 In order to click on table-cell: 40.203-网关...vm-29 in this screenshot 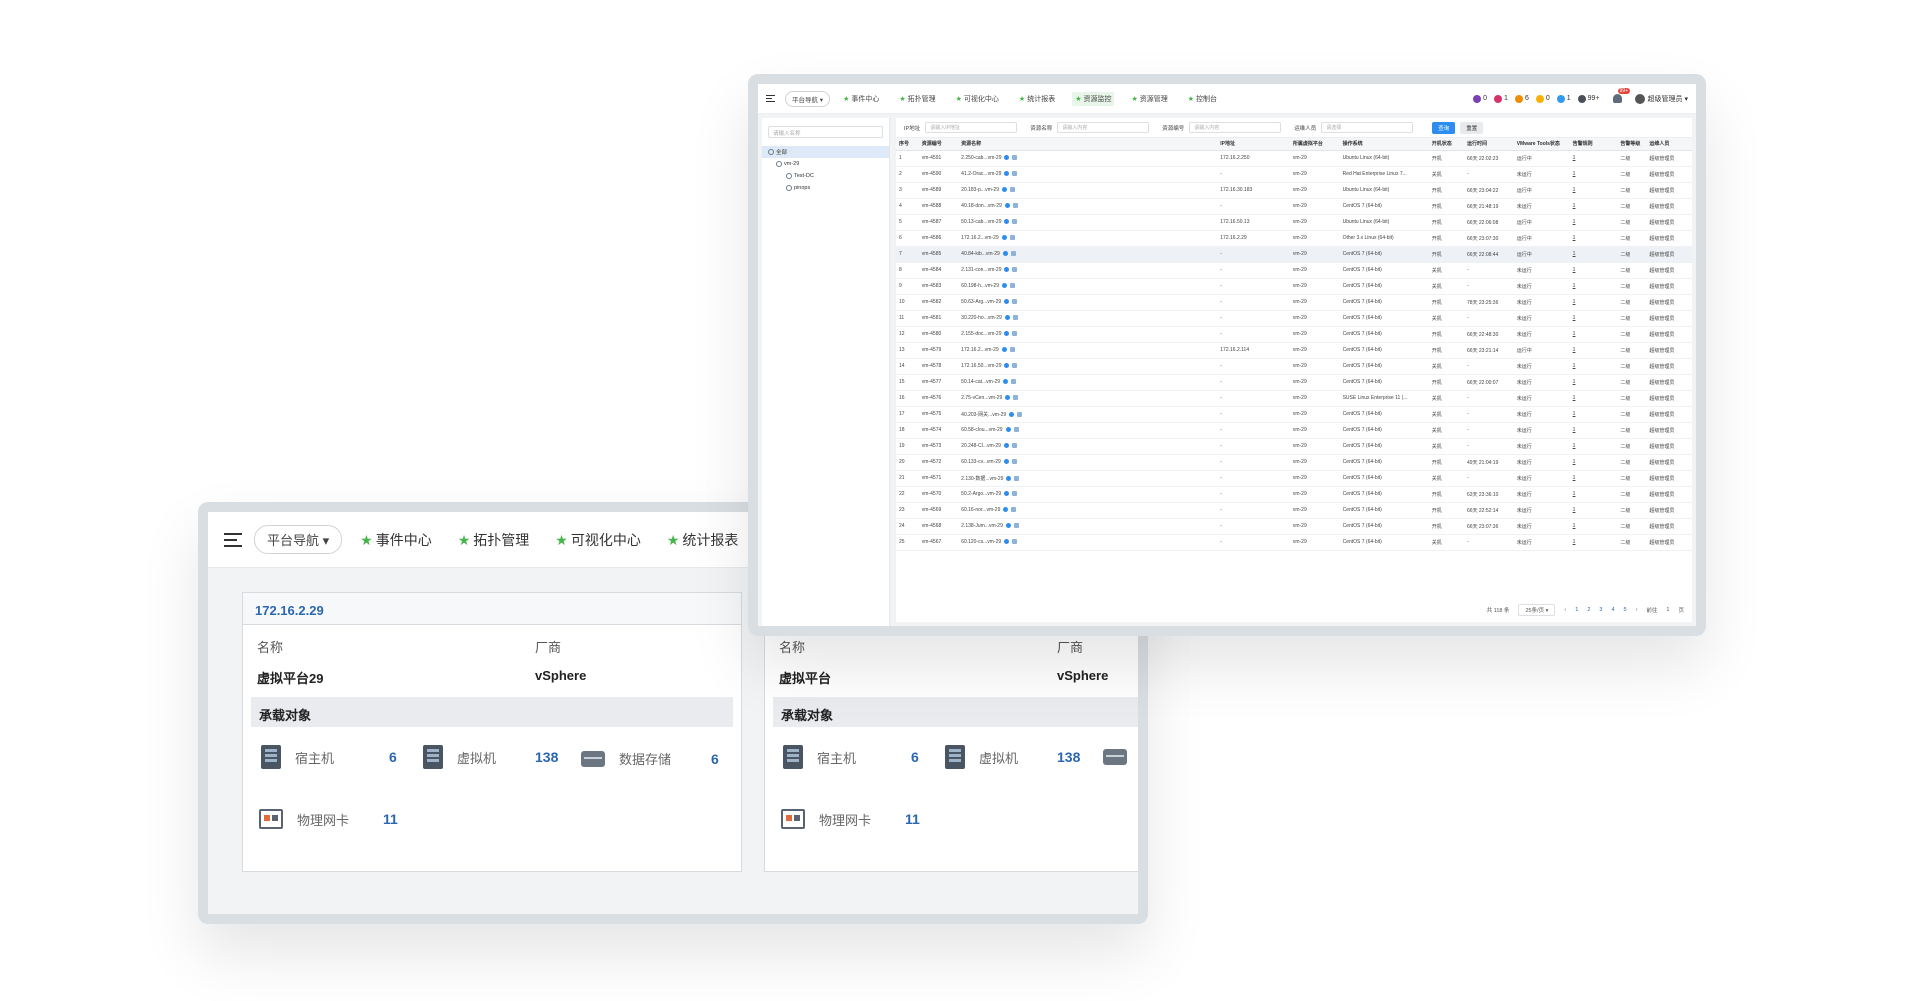, I will do `click(1088, 414)`.